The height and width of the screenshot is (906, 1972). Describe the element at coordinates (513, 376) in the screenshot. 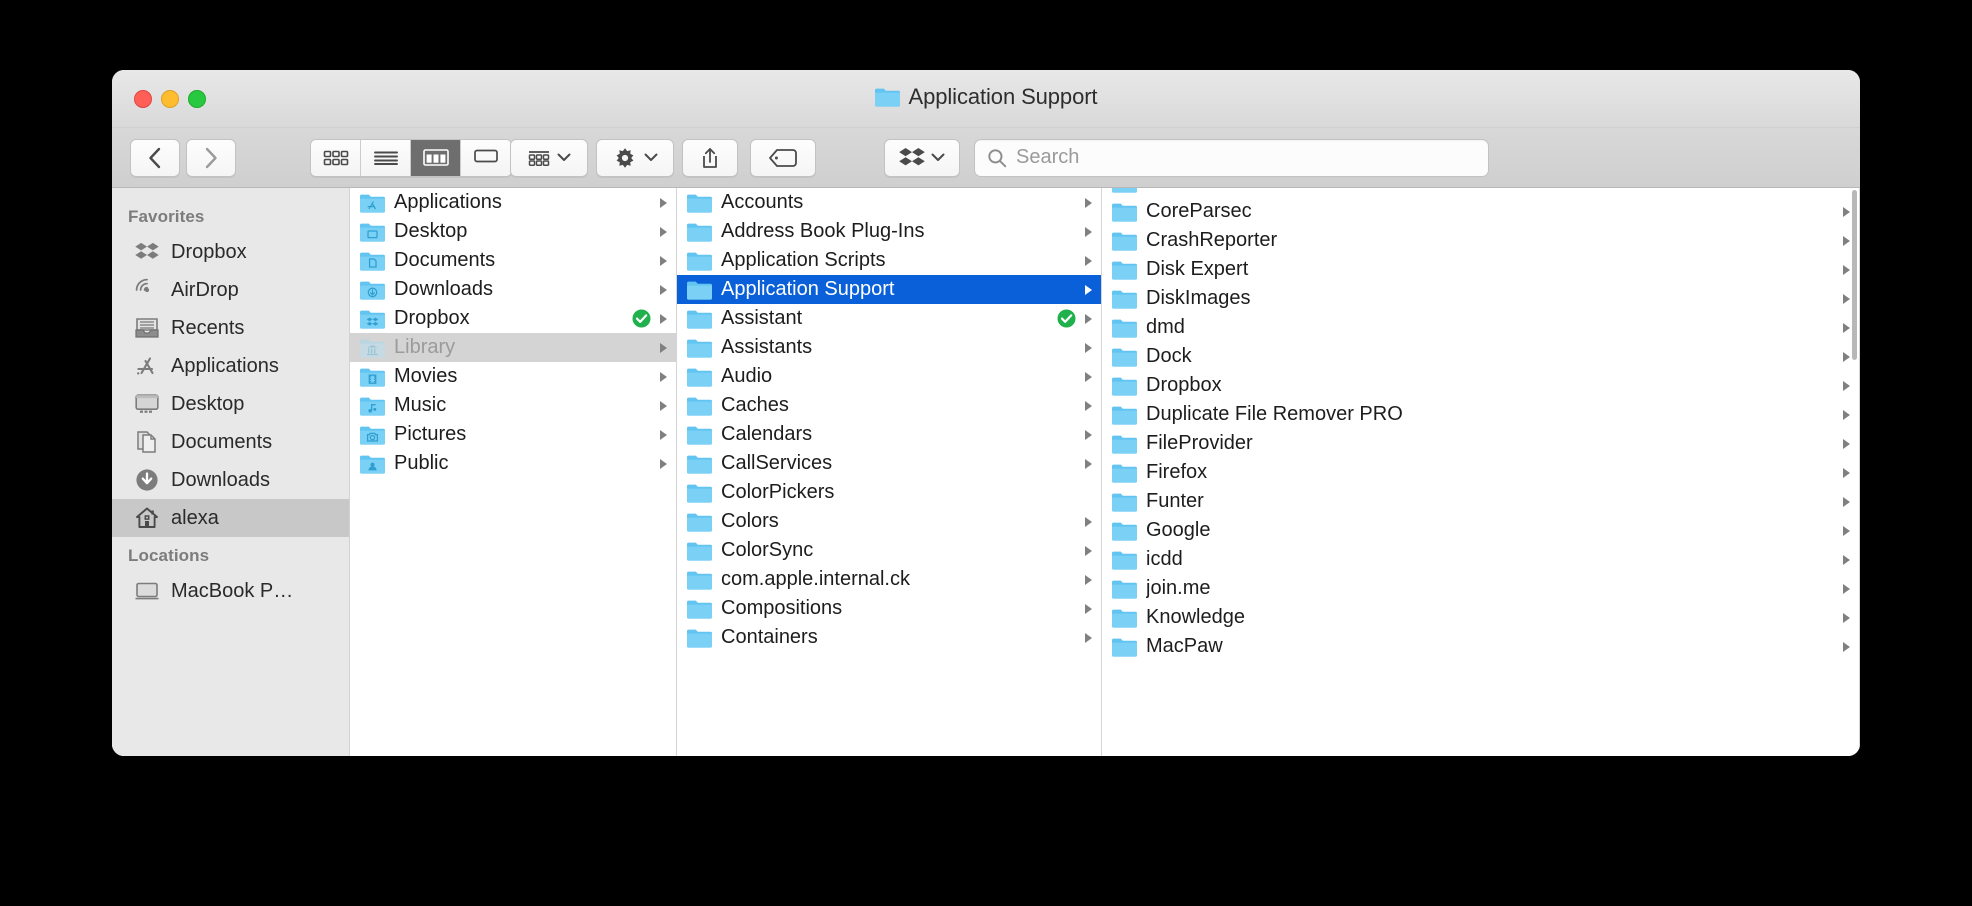

I see `table-row: Movies` at that location.